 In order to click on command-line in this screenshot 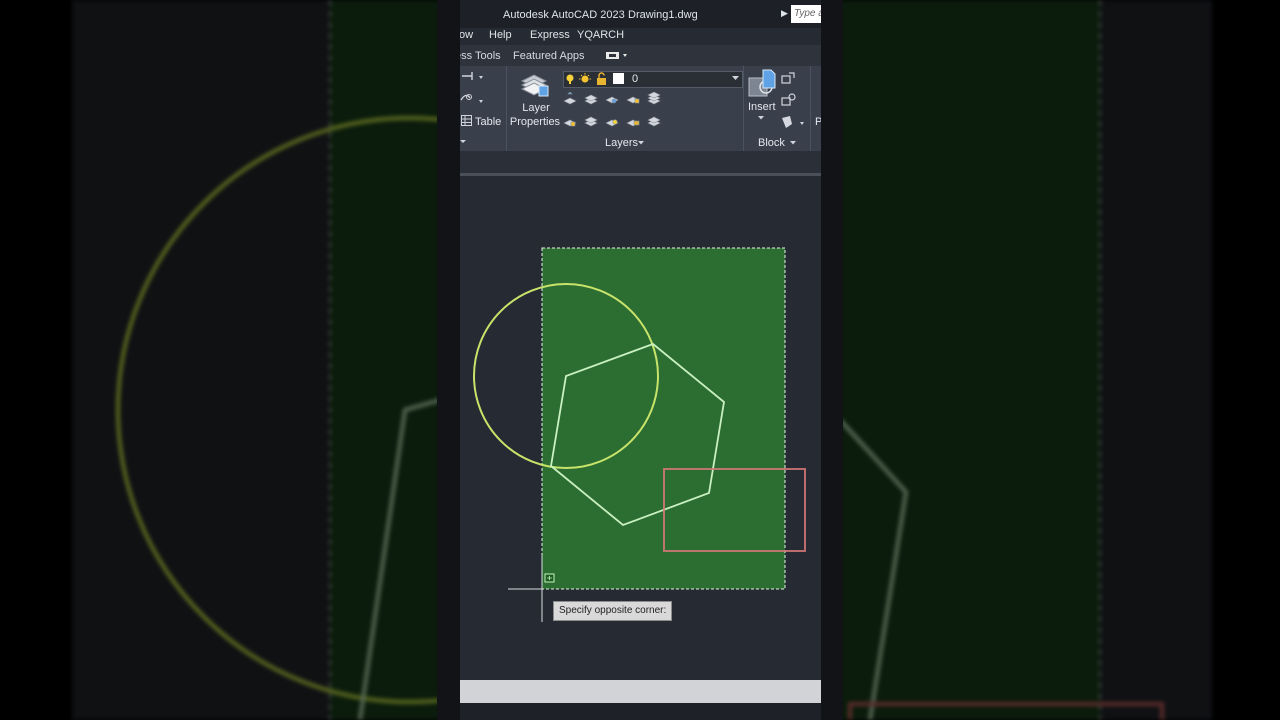, I will do `click(640, 691)`.